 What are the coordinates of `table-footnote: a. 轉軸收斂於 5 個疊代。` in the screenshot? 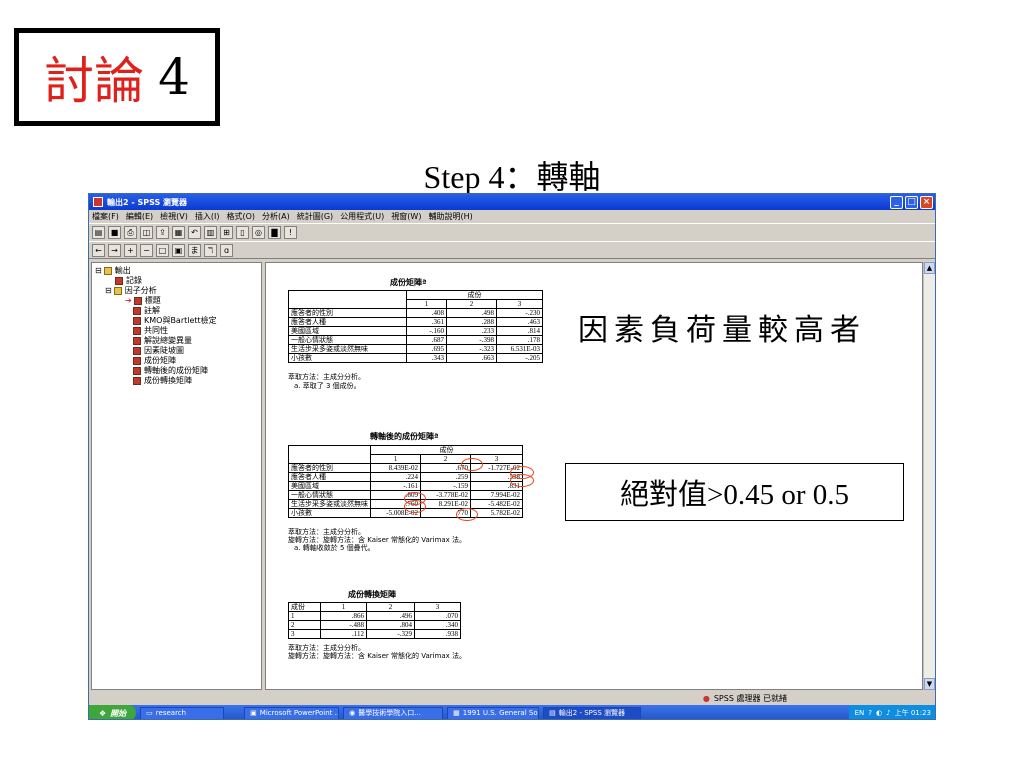 It's located at (334, 548).